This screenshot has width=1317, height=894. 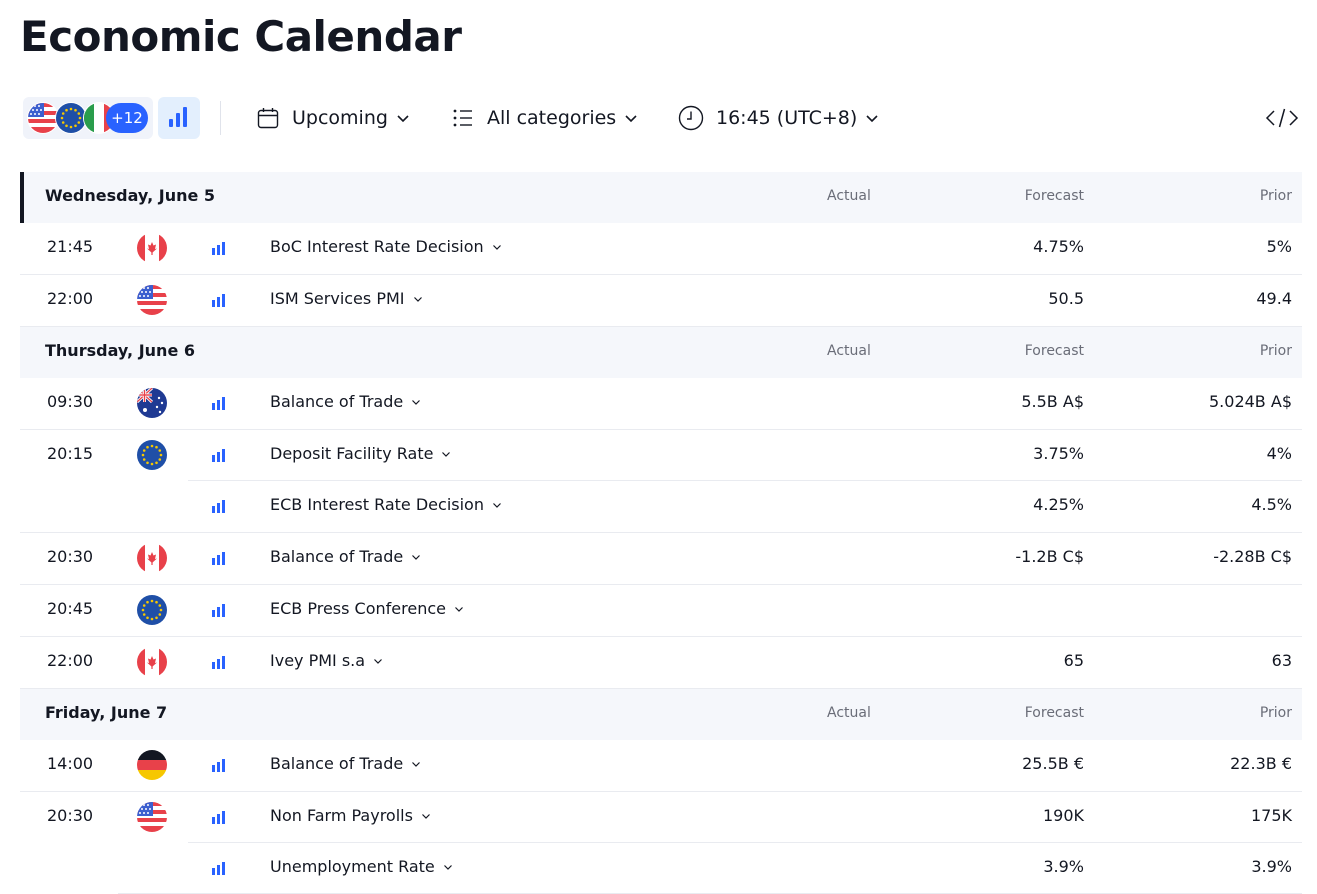 I want to click on event-name-text: BoC Interest Rate Decision, so click(x=377, y=246).